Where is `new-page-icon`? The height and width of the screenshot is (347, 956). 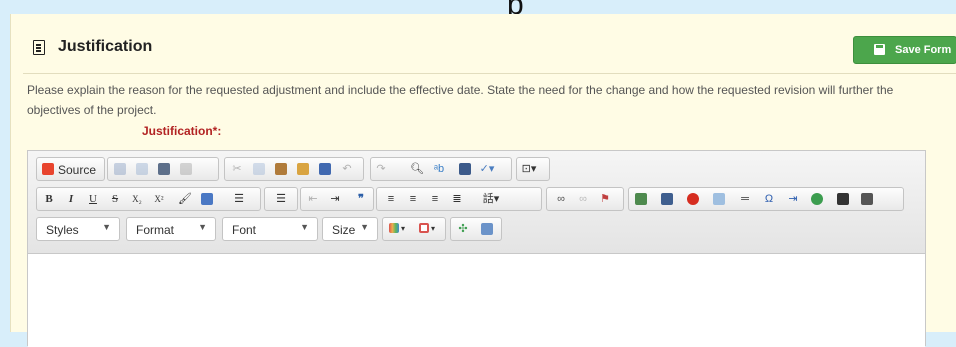
new-page-icon is located at coordinates (142, 169).